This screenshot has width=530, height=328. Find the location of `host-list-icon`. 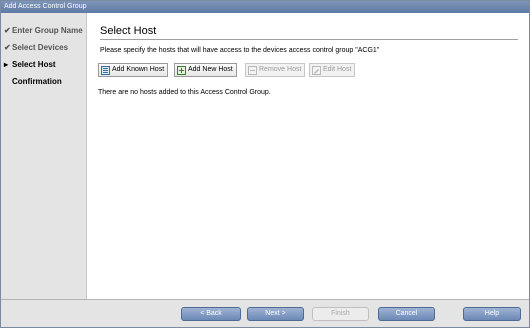

host-list-icon is located at coordinates (105, 70).